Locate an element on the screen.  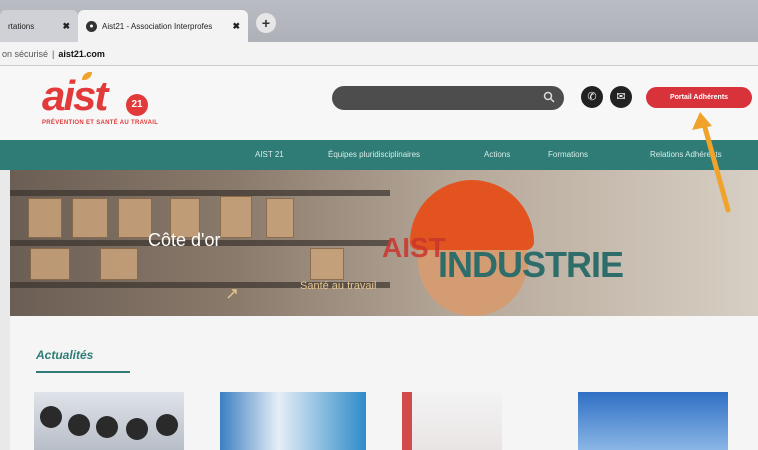
aist21-logo: aist 21 PRÉVENTION ET SANTÉ AU TRAVAIL is located at coordinates (100, 99).